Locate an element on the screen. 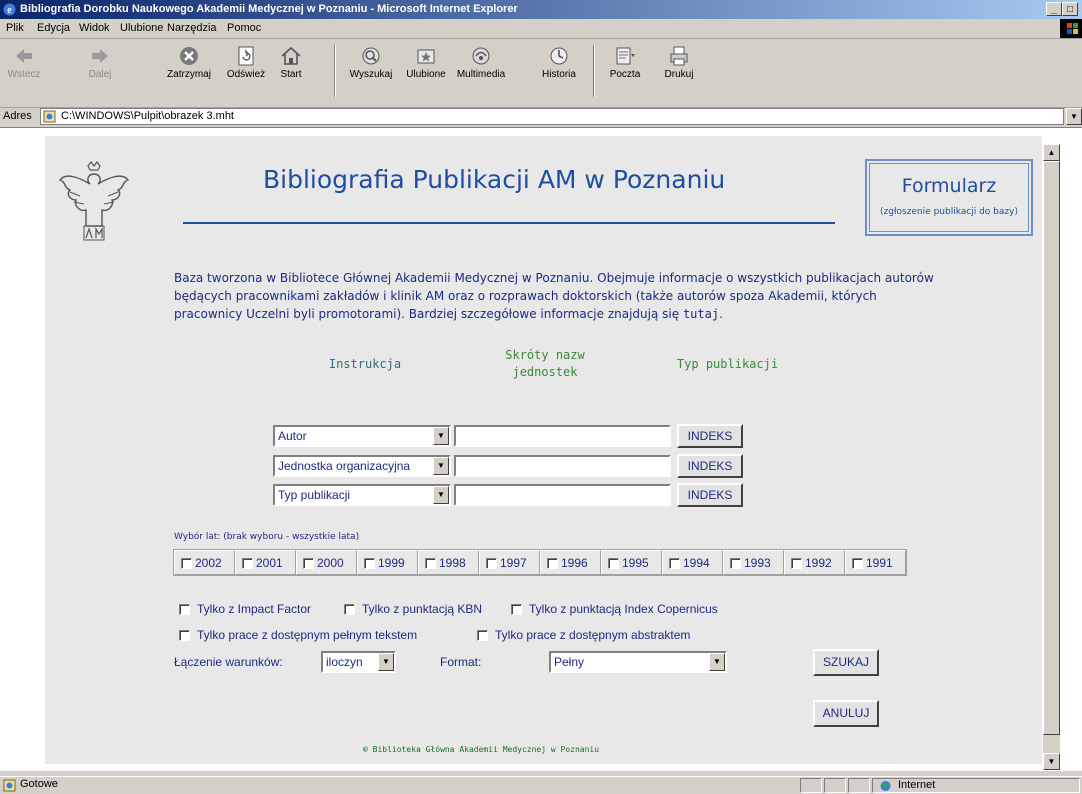 The height and width of the screenshot is (794, 1082). impact-factor-checkbox: Tylko z Impact Factor is located at coordinates (245, 609).